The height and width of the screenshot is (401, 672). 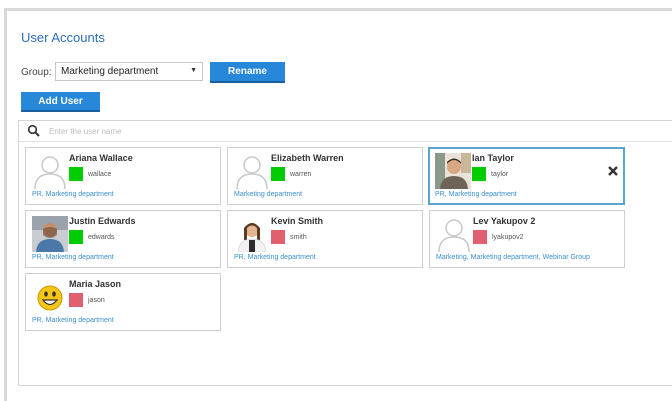 I want to click on smiley-icon, so click(x=50, y=298).